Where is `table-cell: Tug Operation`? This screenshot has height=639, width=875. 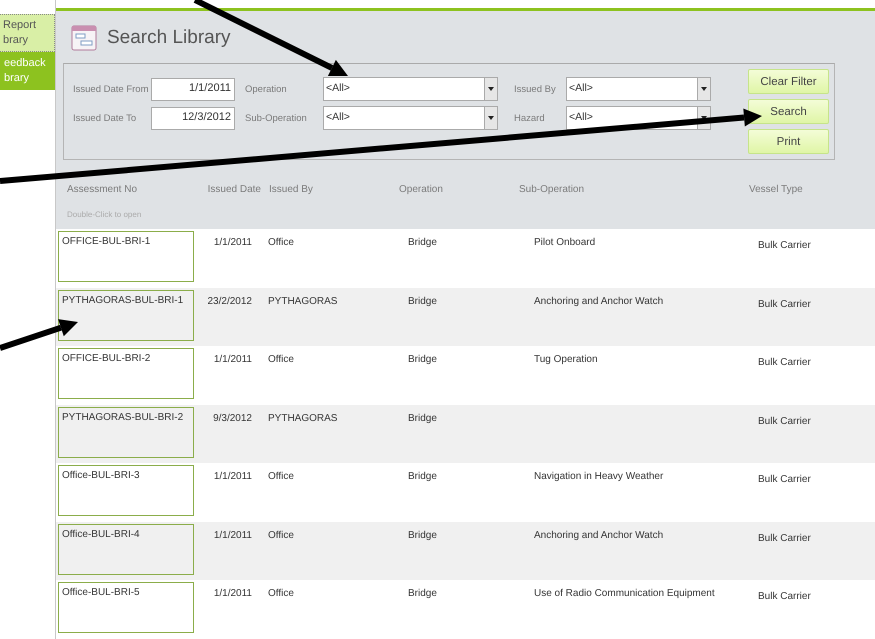
table-cell: Tug Operation is located at coordinates (566, 360).